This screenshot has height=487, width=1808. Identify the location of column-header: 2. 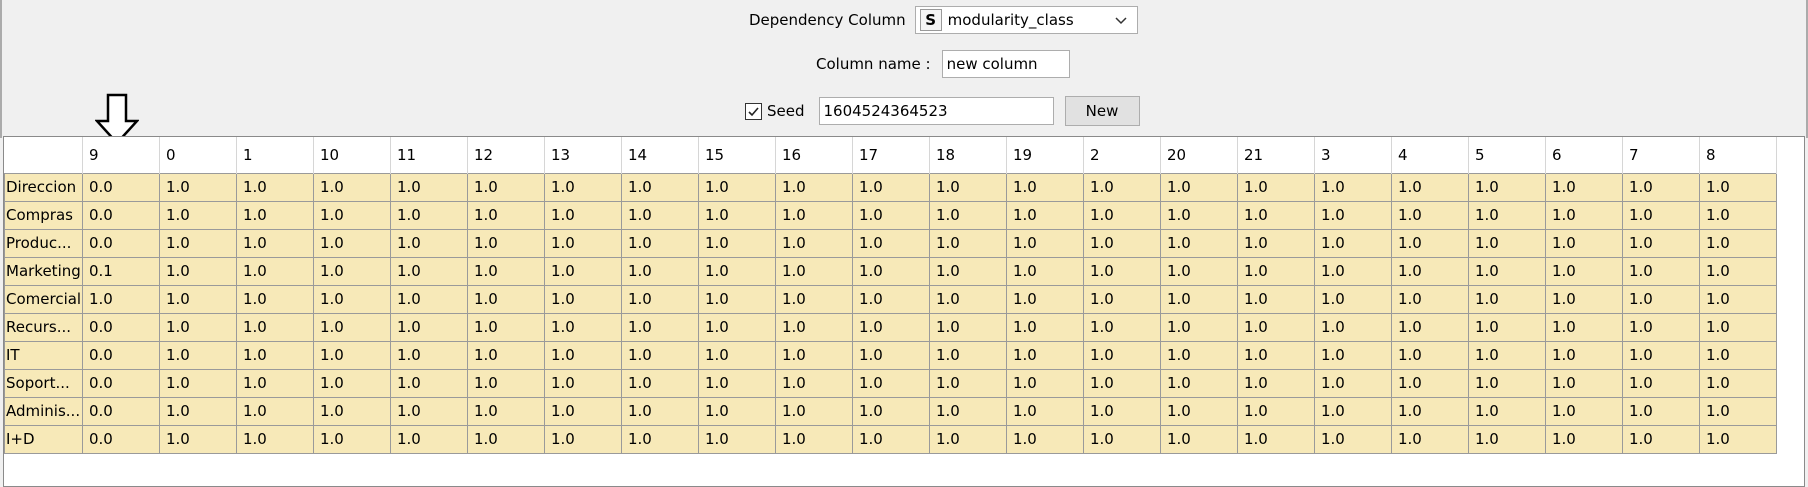
(1122, 155).